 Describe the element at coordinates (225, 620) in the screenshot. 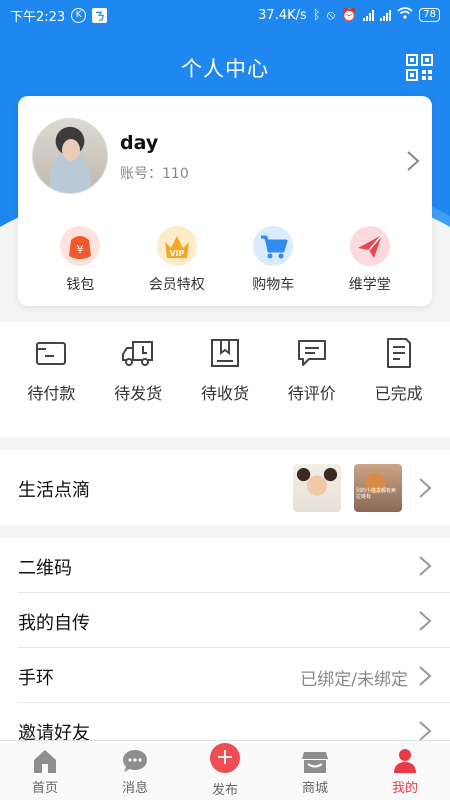

I see `menu-item-autobiography: 我的自传` at that location.